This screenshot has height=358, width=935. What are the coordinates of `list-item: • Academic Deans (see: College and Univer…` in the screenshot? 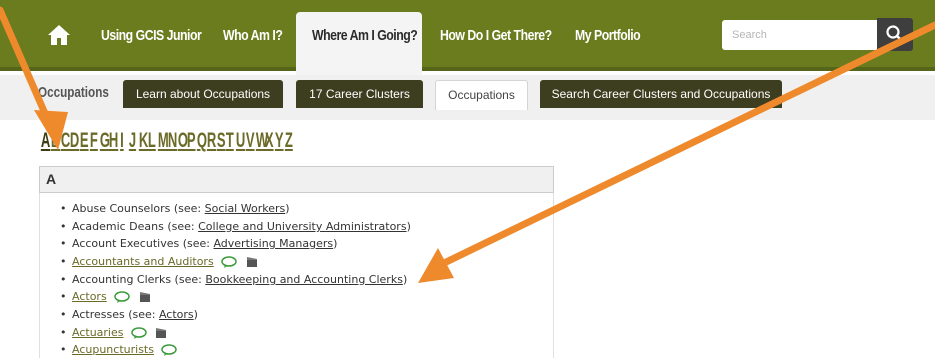 It's located at (235, 226).